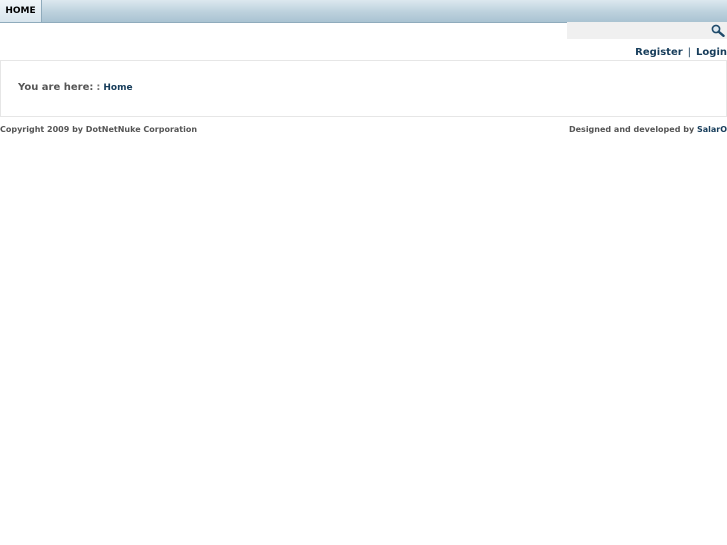 This screenshot has height=545, width=727. I want to click on breadcrumb: You are here:: Home, so click(75, 87).